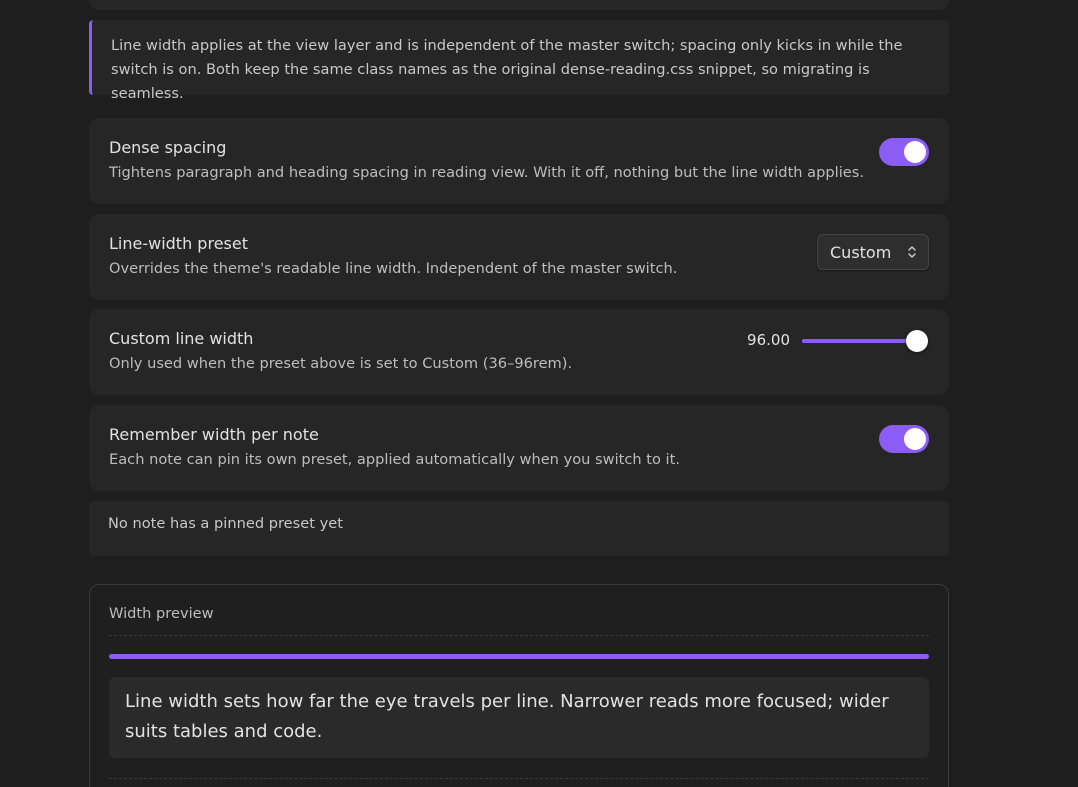 Image resolution: width=1078 pixels, height=787 pixels. Describe the element at coordinates (859, 341) in the screenshot. I see `slider-fill` at that location.